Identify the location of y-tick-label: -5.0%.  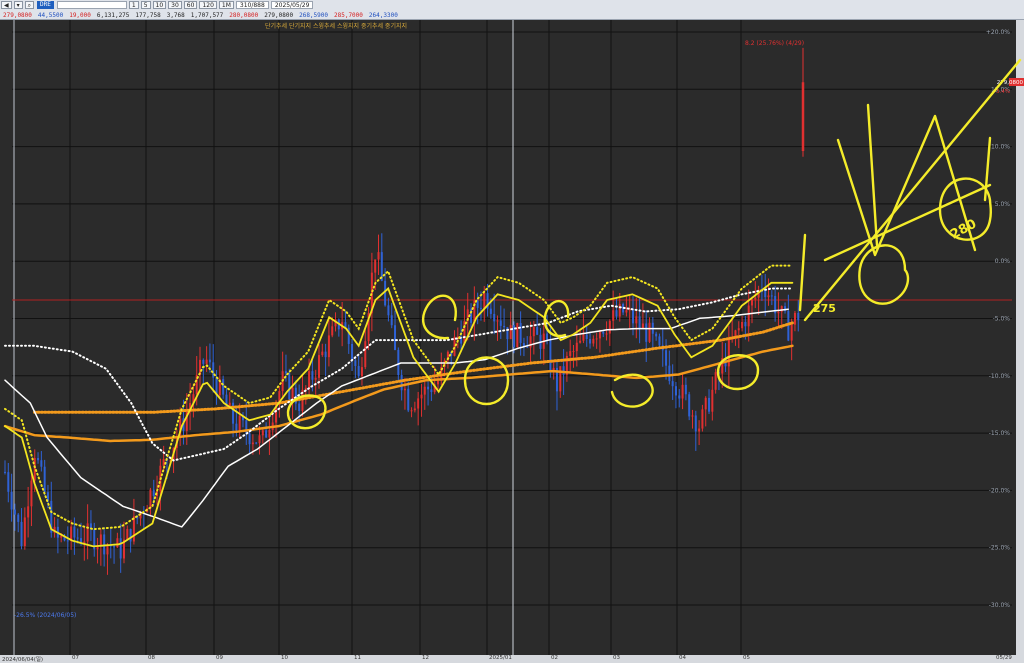
(1002, 319).